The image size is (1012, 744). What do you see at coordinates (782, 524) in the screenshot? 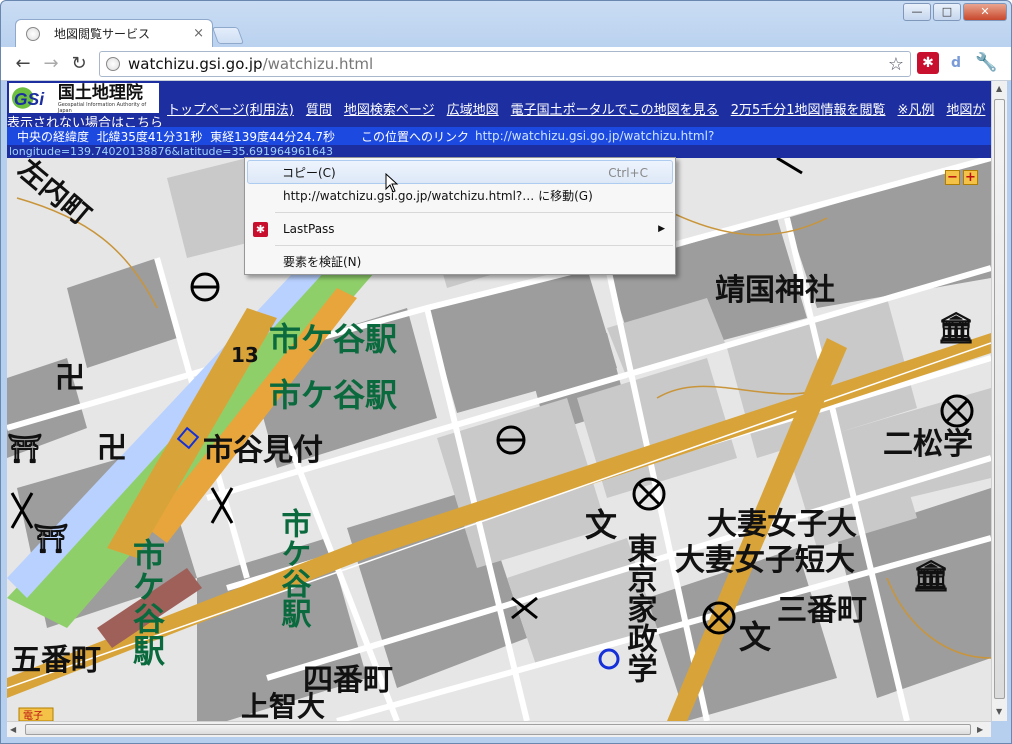
I see `map-label-otsuma-univ: 大妻女子大` at bounding box center [782, 524].